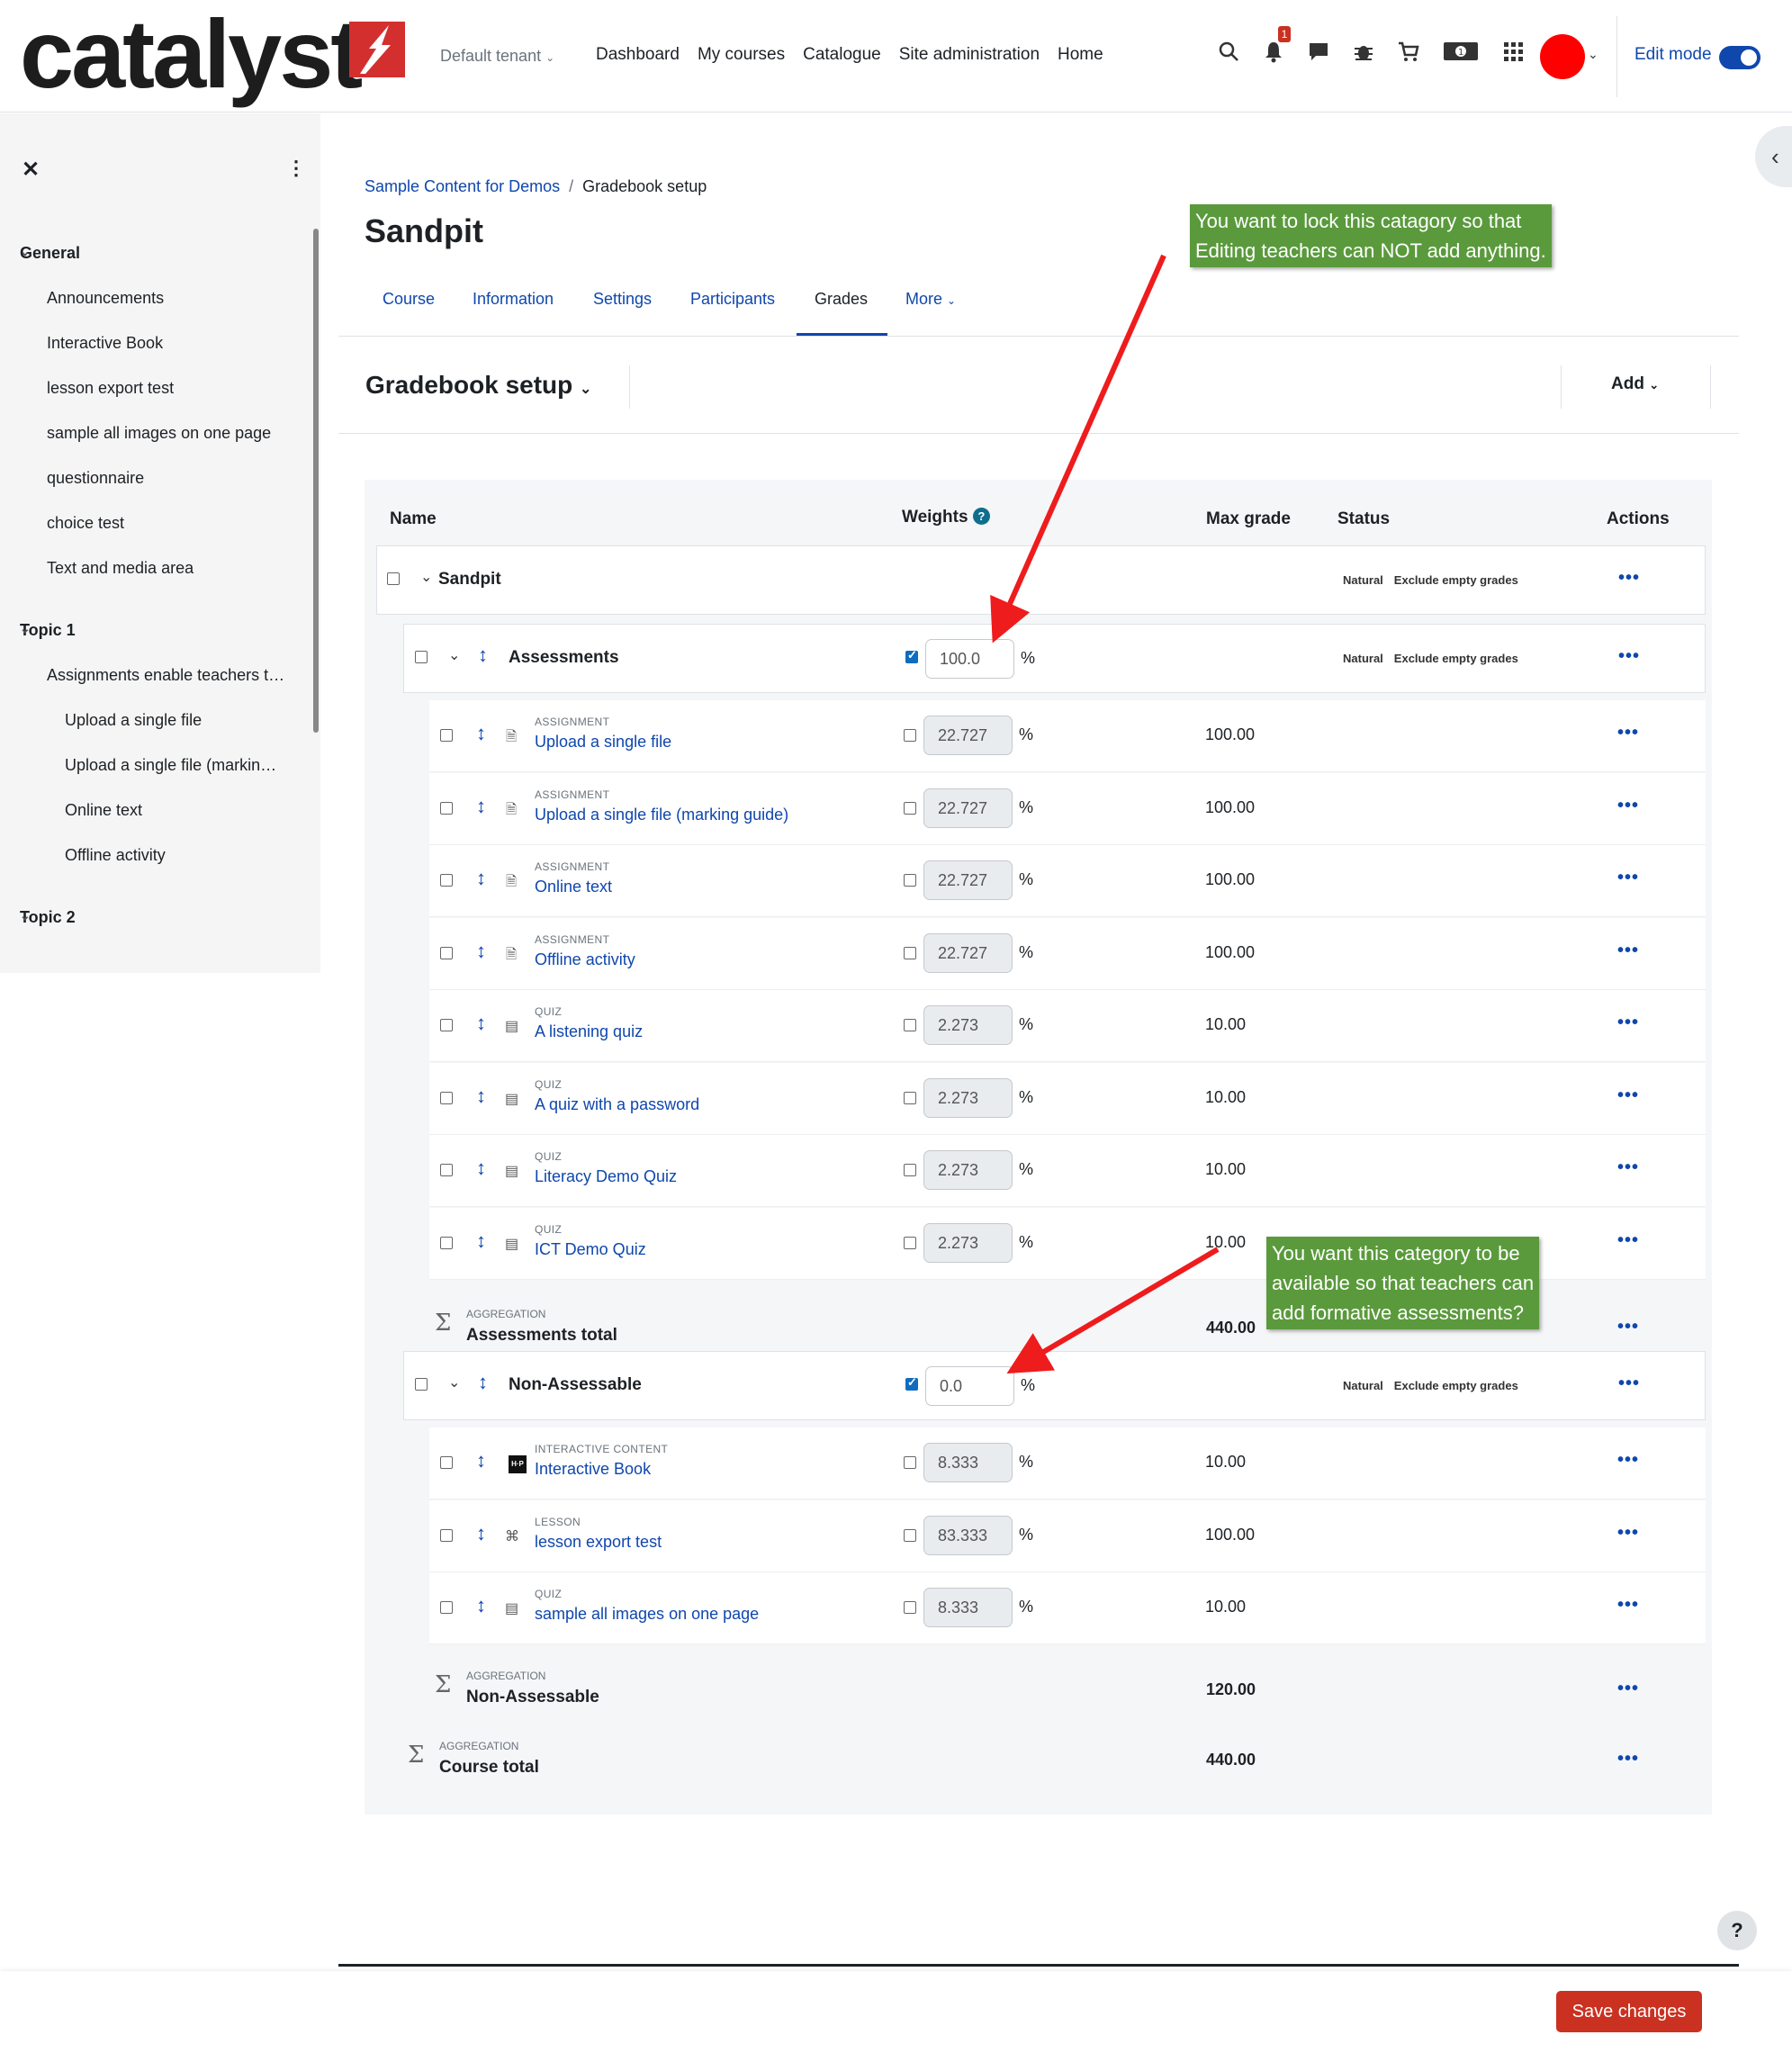 The width and height of the screenshot is (1792, 2062). Describe the element at coordinates (593, 1470) in the screenshot. I see `grade-item-link: Interactive Book` at that location.